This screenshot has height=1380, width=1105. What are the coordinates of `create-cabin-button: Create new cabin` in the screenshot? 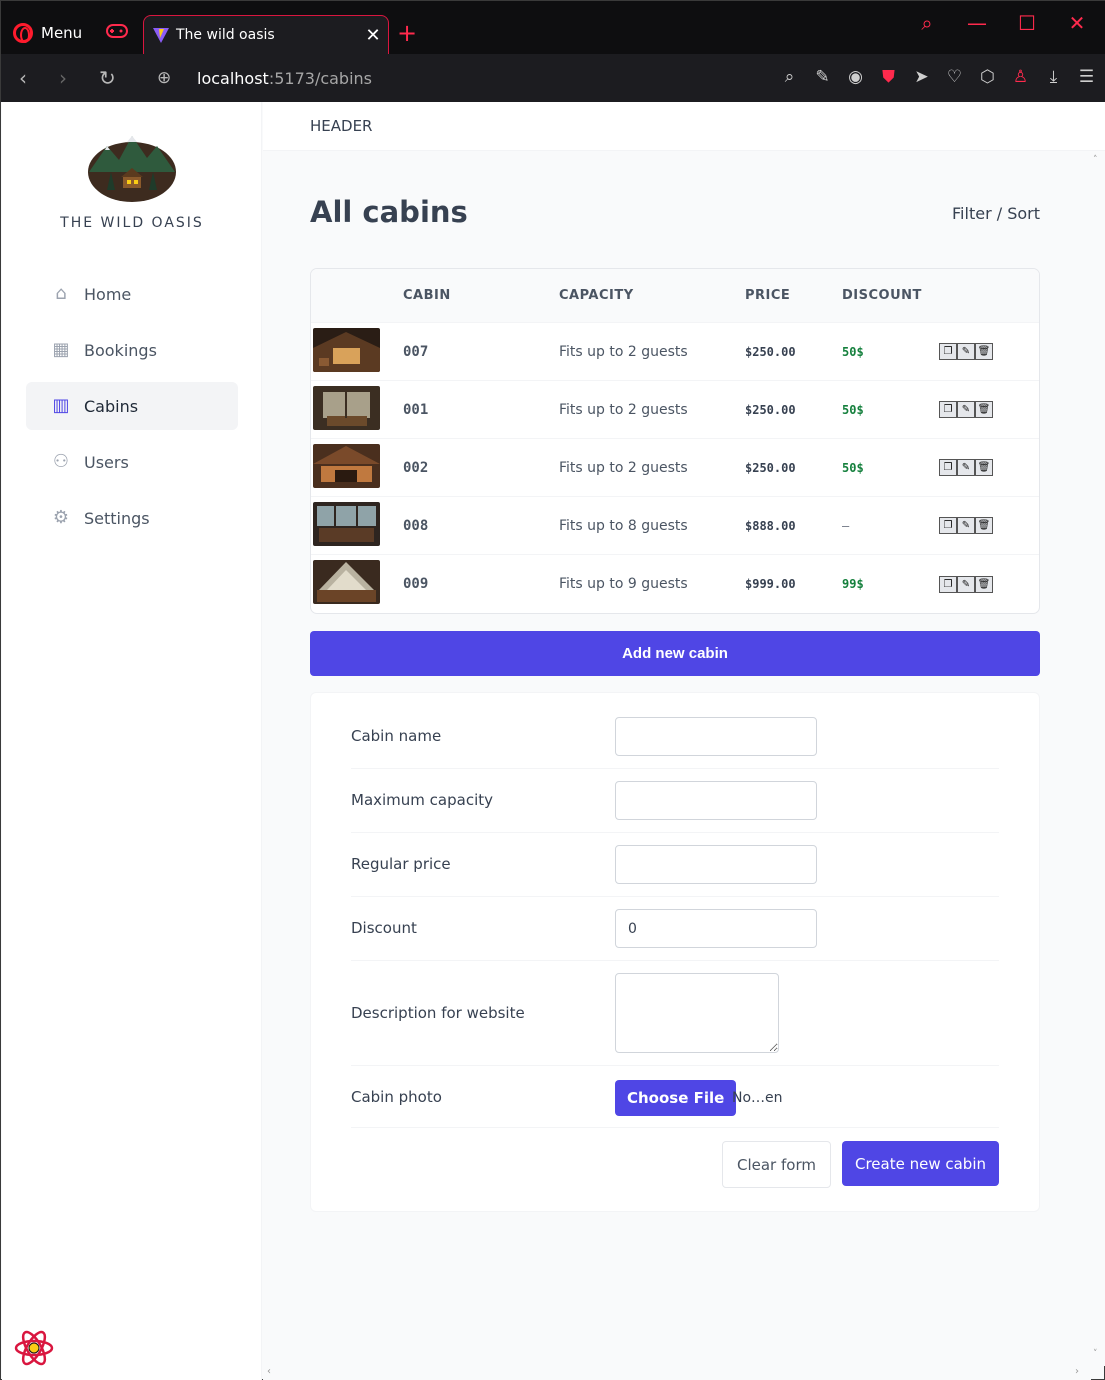 It's located at (920, 1163).